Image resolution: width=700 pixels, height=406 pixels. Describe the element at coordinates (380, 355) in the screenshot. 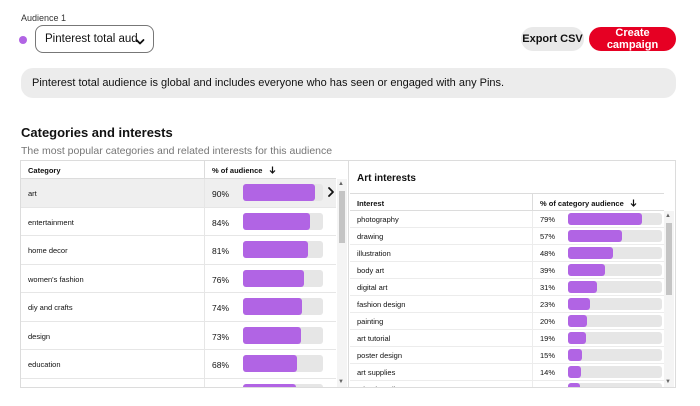

I see `interest-name: poster design` at that location.